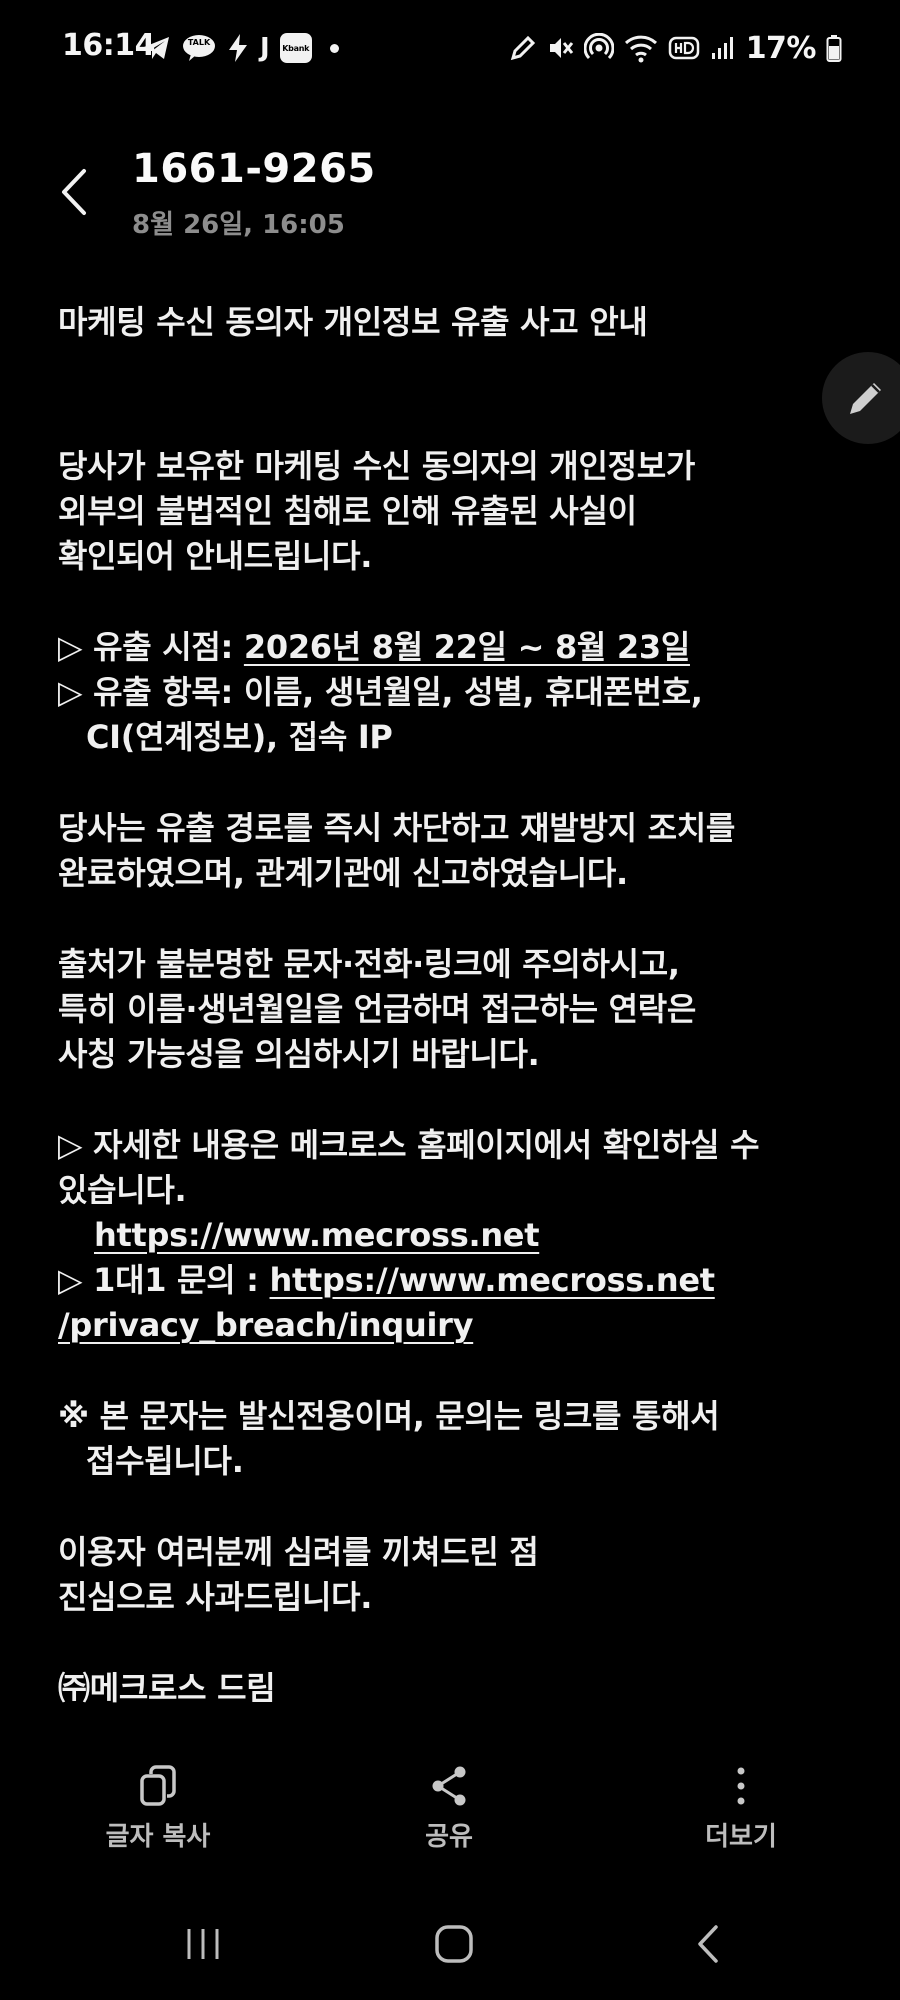 The image size is (900, 2000). What do you see at coordinates (834, 48) in the screenshot?
I see `battery-icon` at bounding box center [834, 48].